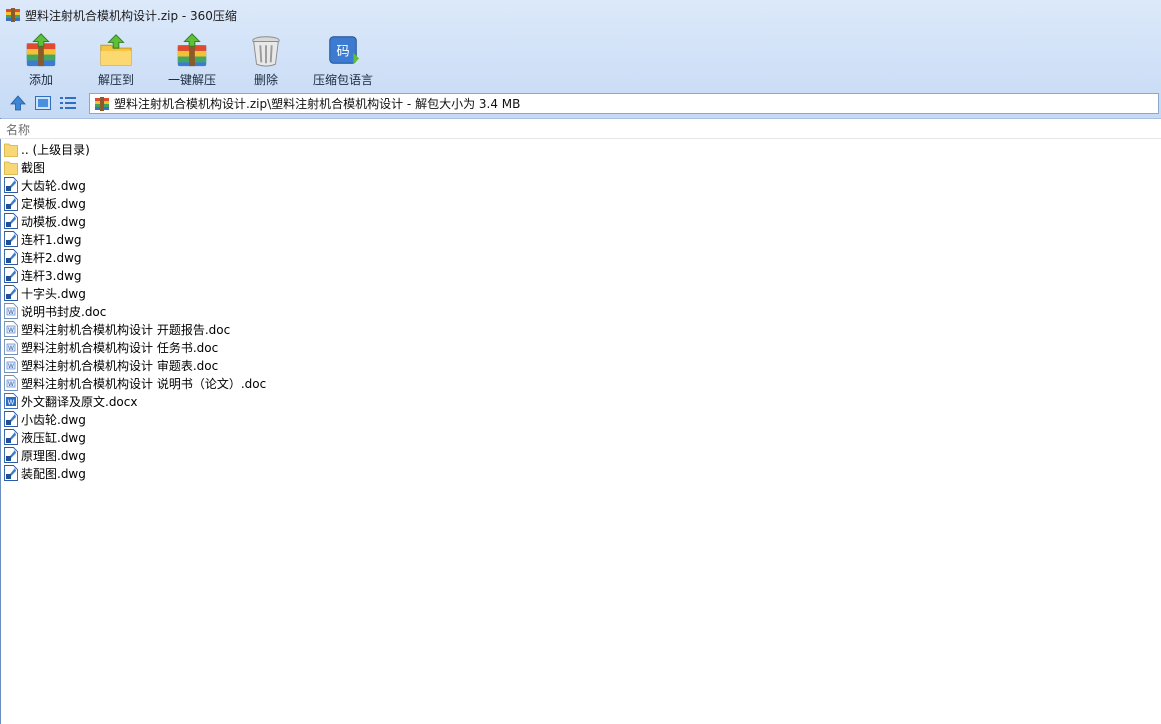 The height and width of the screenshot is (724, 1161). Describe the element at coordinates (580, 185) in the screenshot. I see `file-row: 大齿轮.dwg` at that location.